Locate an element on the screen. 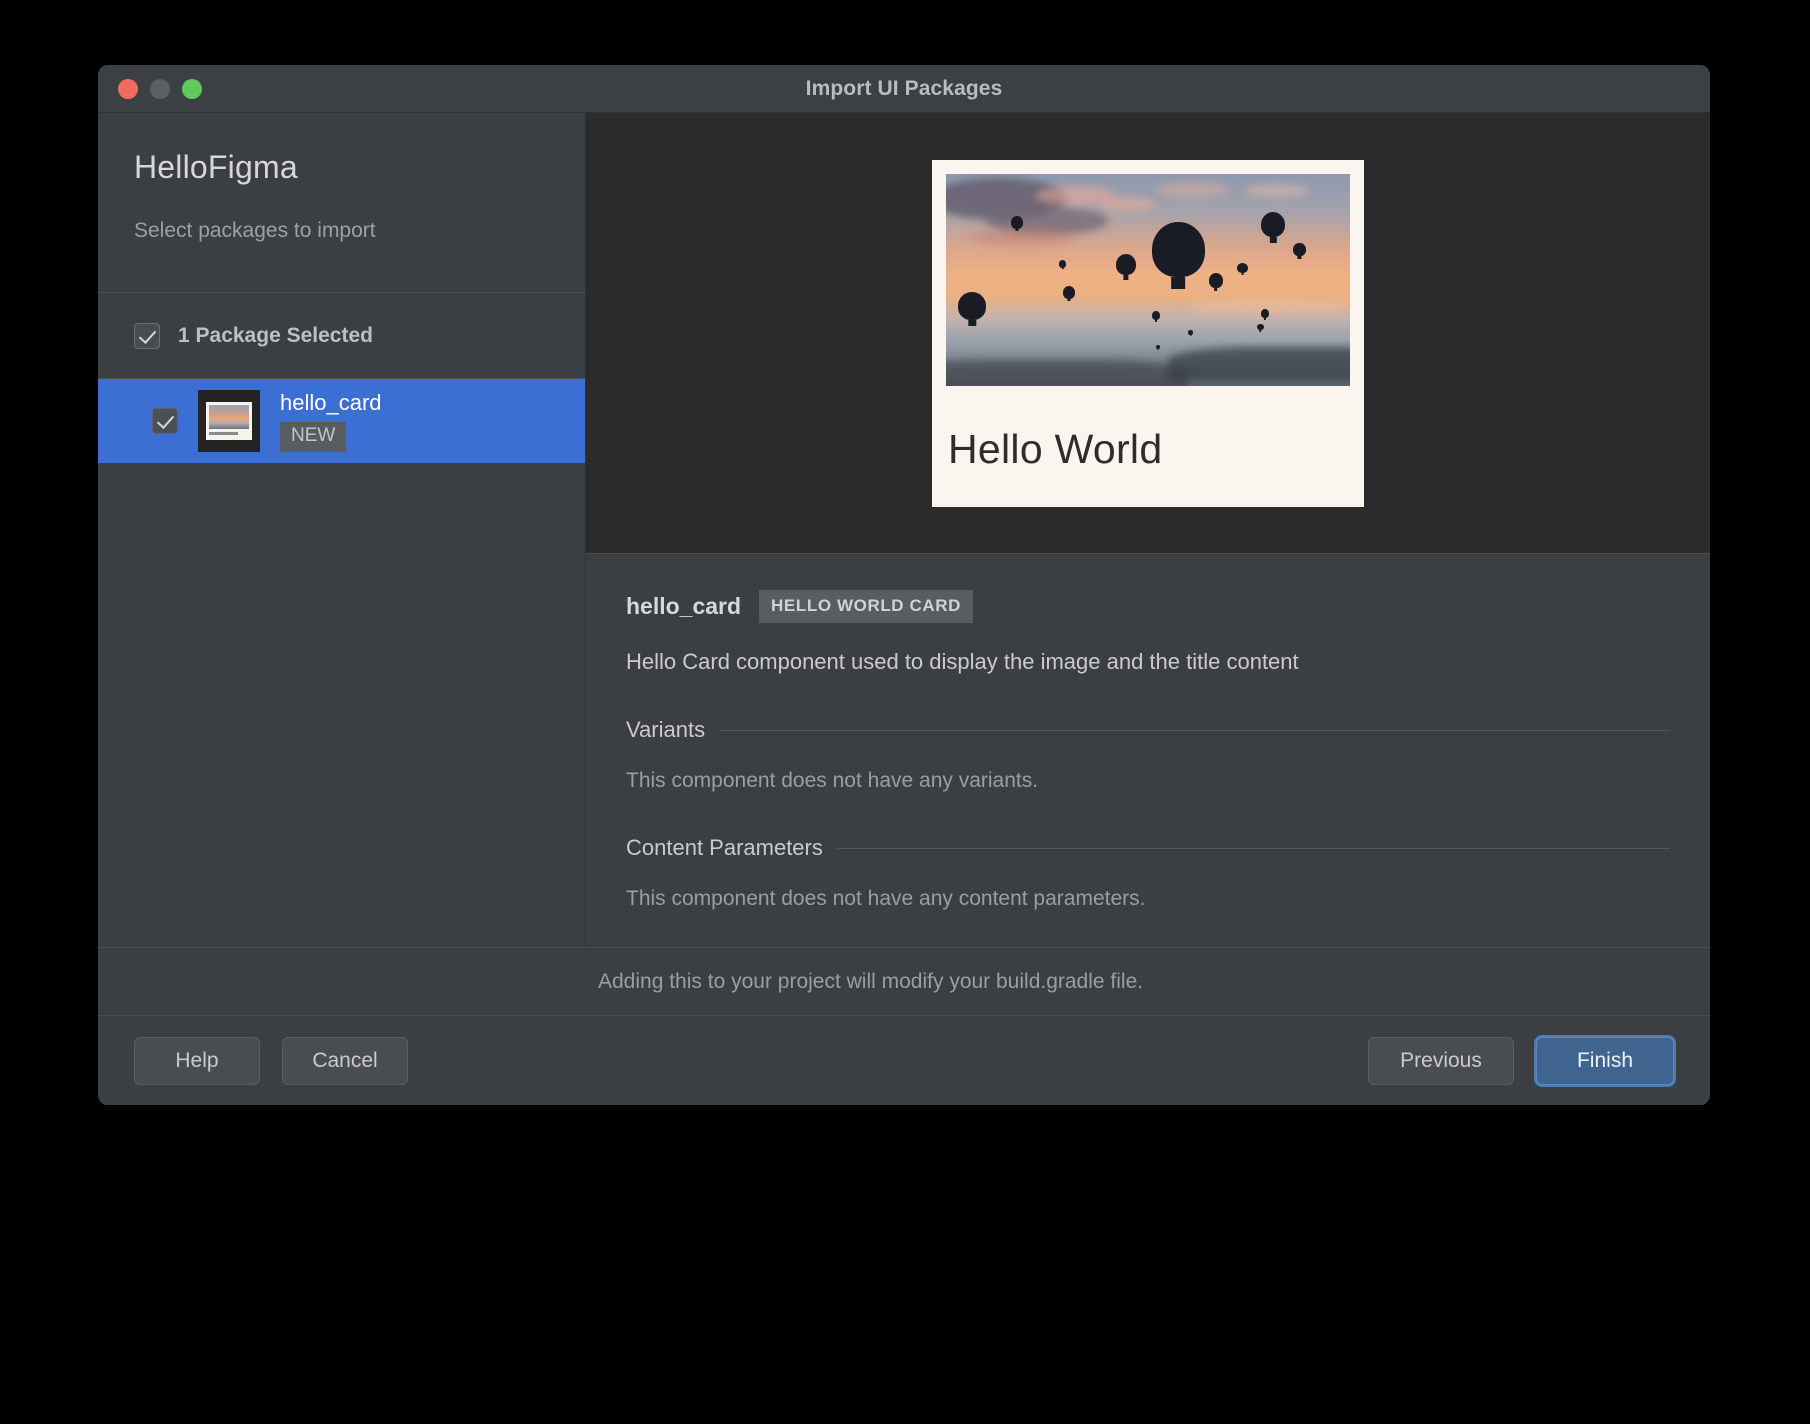 The image size is (1810, 1424). minimize-window-button is located at coordinates (160, 88).